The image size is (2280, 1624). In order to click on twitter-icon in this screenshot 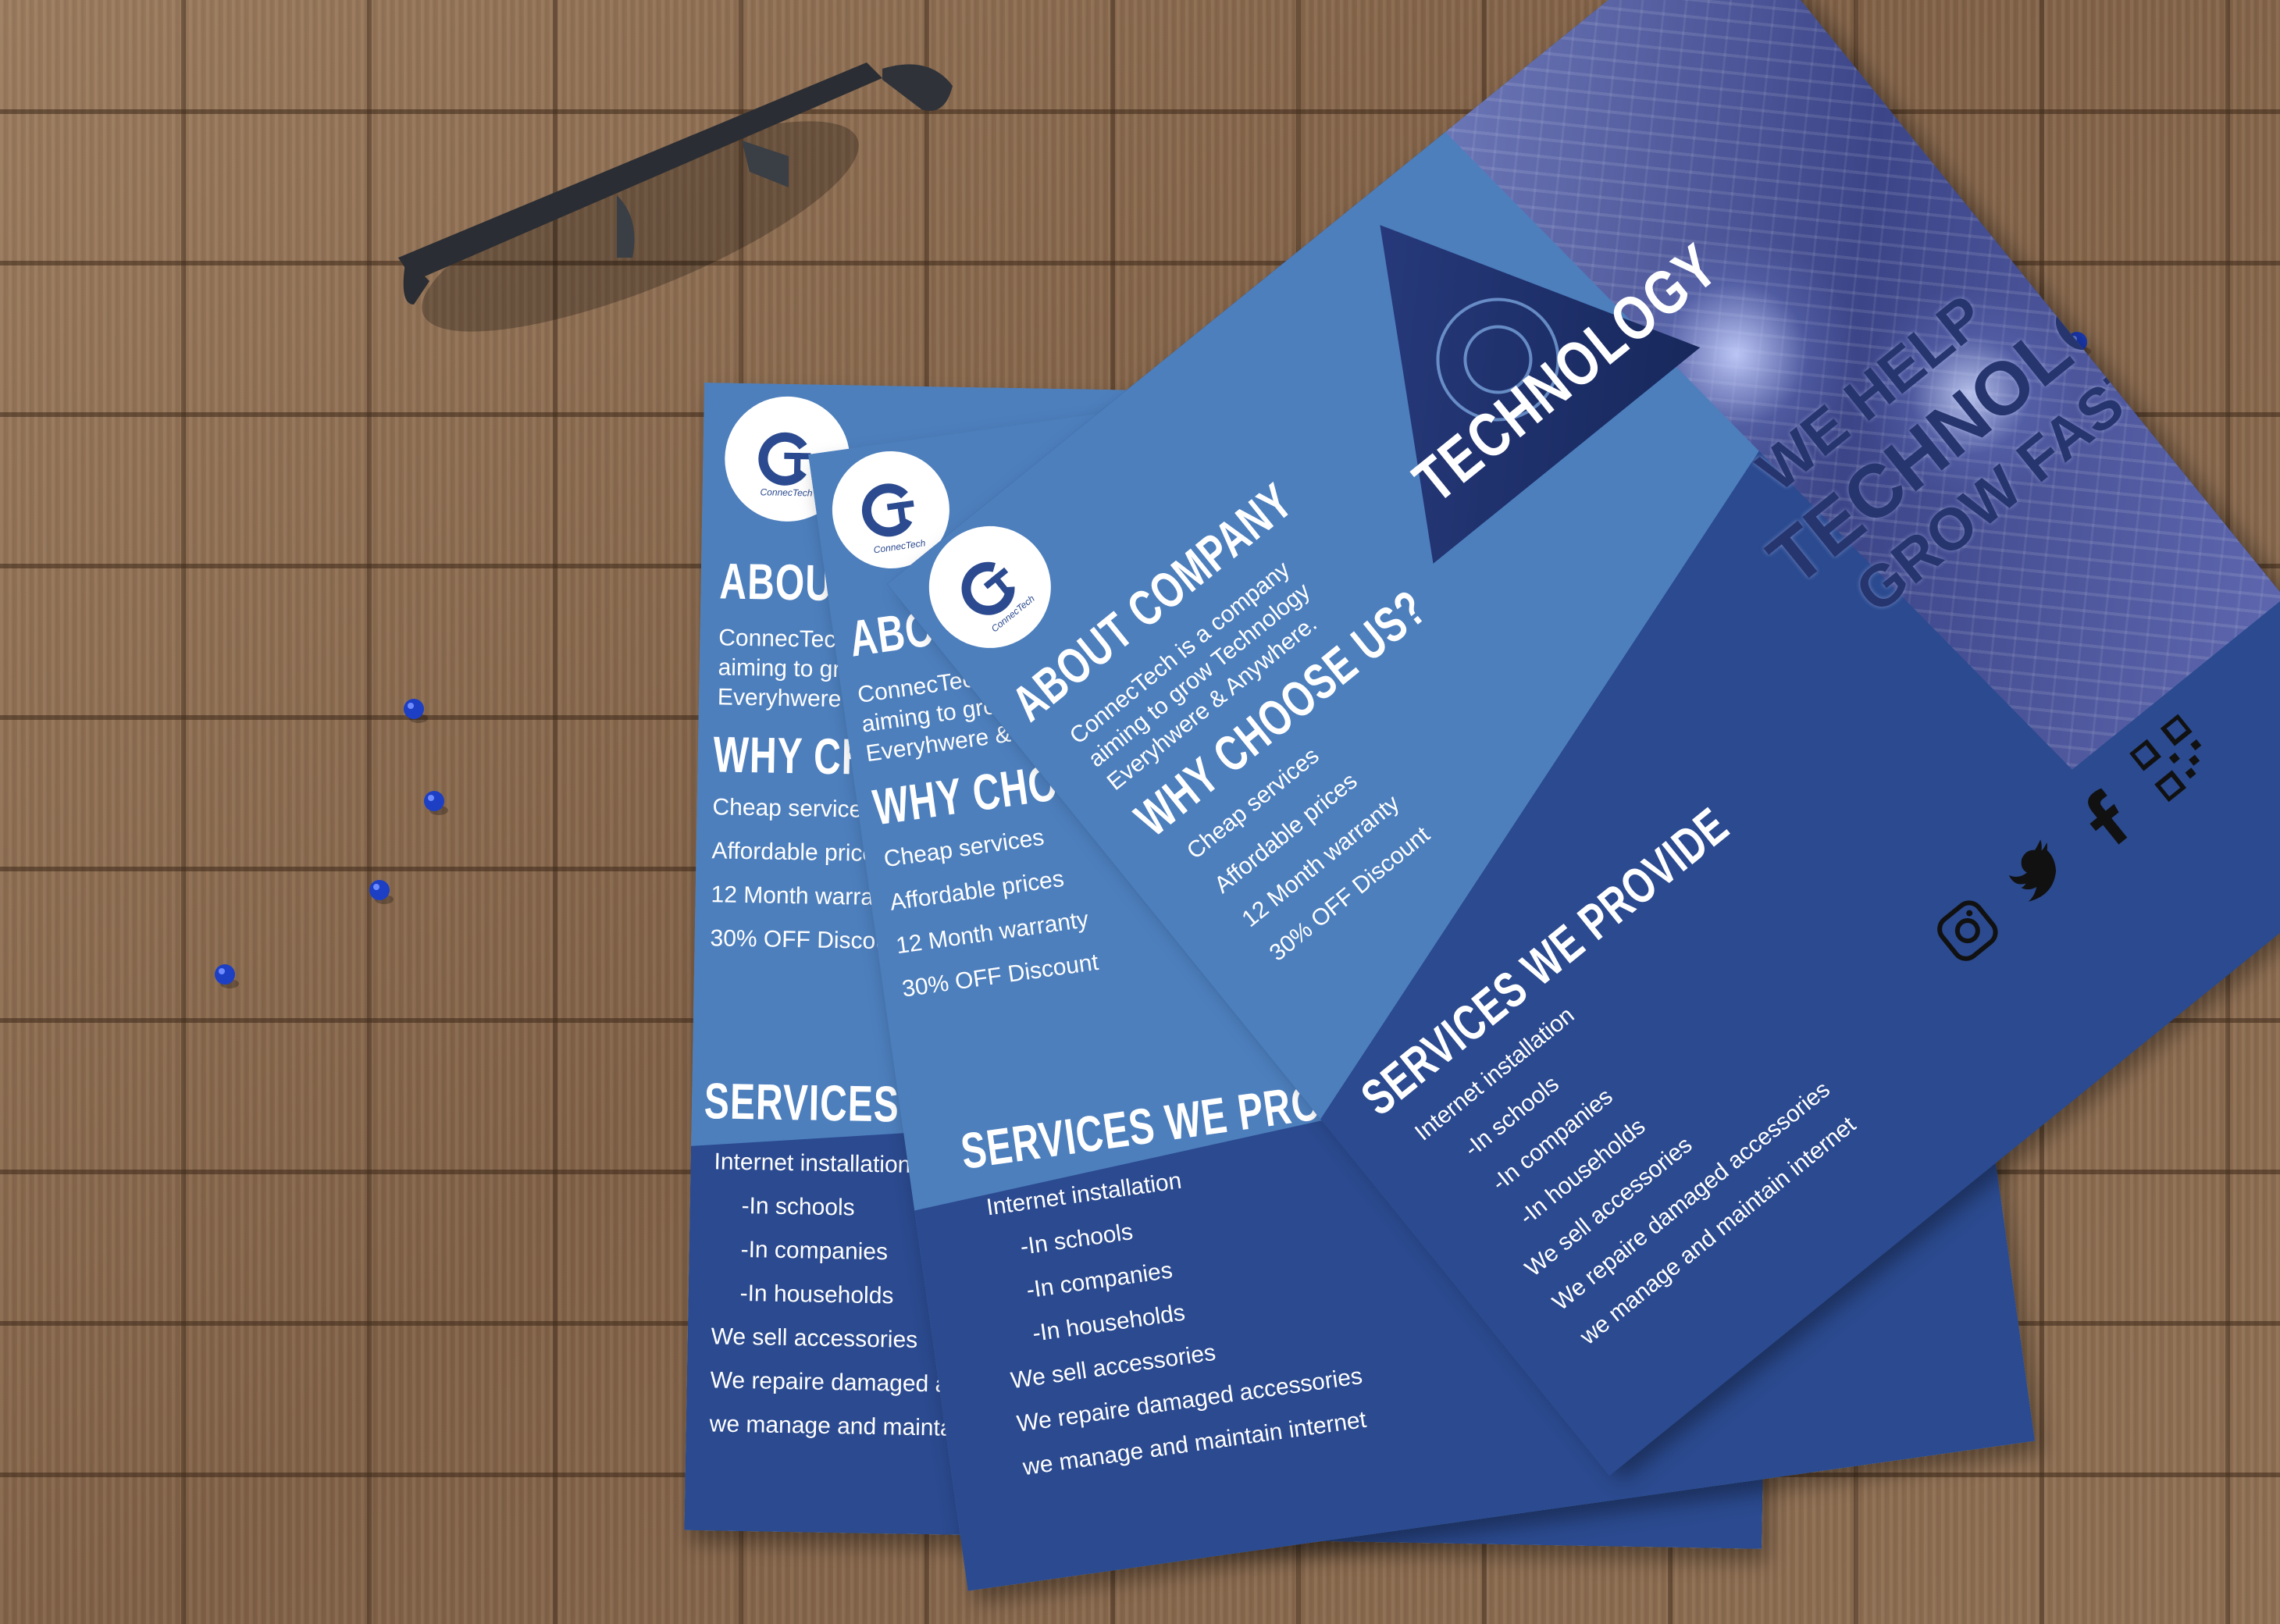, I will do `click(2032, 870)`.